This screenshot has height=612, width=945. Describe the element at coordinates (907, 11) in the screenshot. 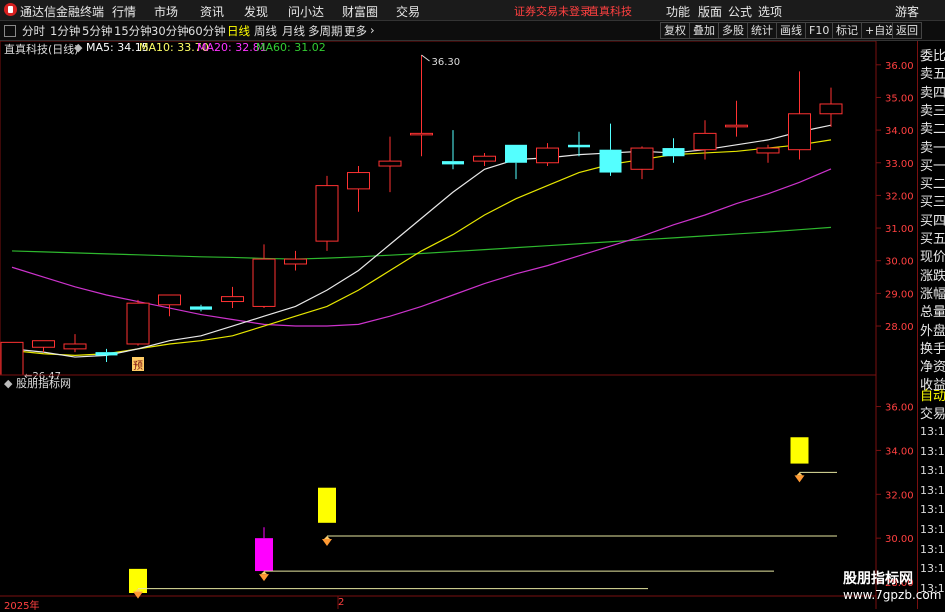

I see `user-label: 游客` at that location.